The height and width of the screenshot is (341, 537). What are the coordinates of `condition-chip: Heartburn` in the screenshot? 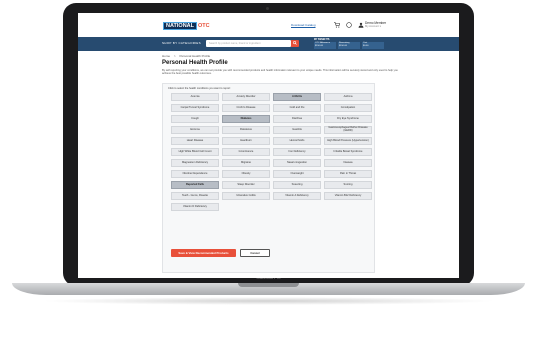 It's located at (246, 141).